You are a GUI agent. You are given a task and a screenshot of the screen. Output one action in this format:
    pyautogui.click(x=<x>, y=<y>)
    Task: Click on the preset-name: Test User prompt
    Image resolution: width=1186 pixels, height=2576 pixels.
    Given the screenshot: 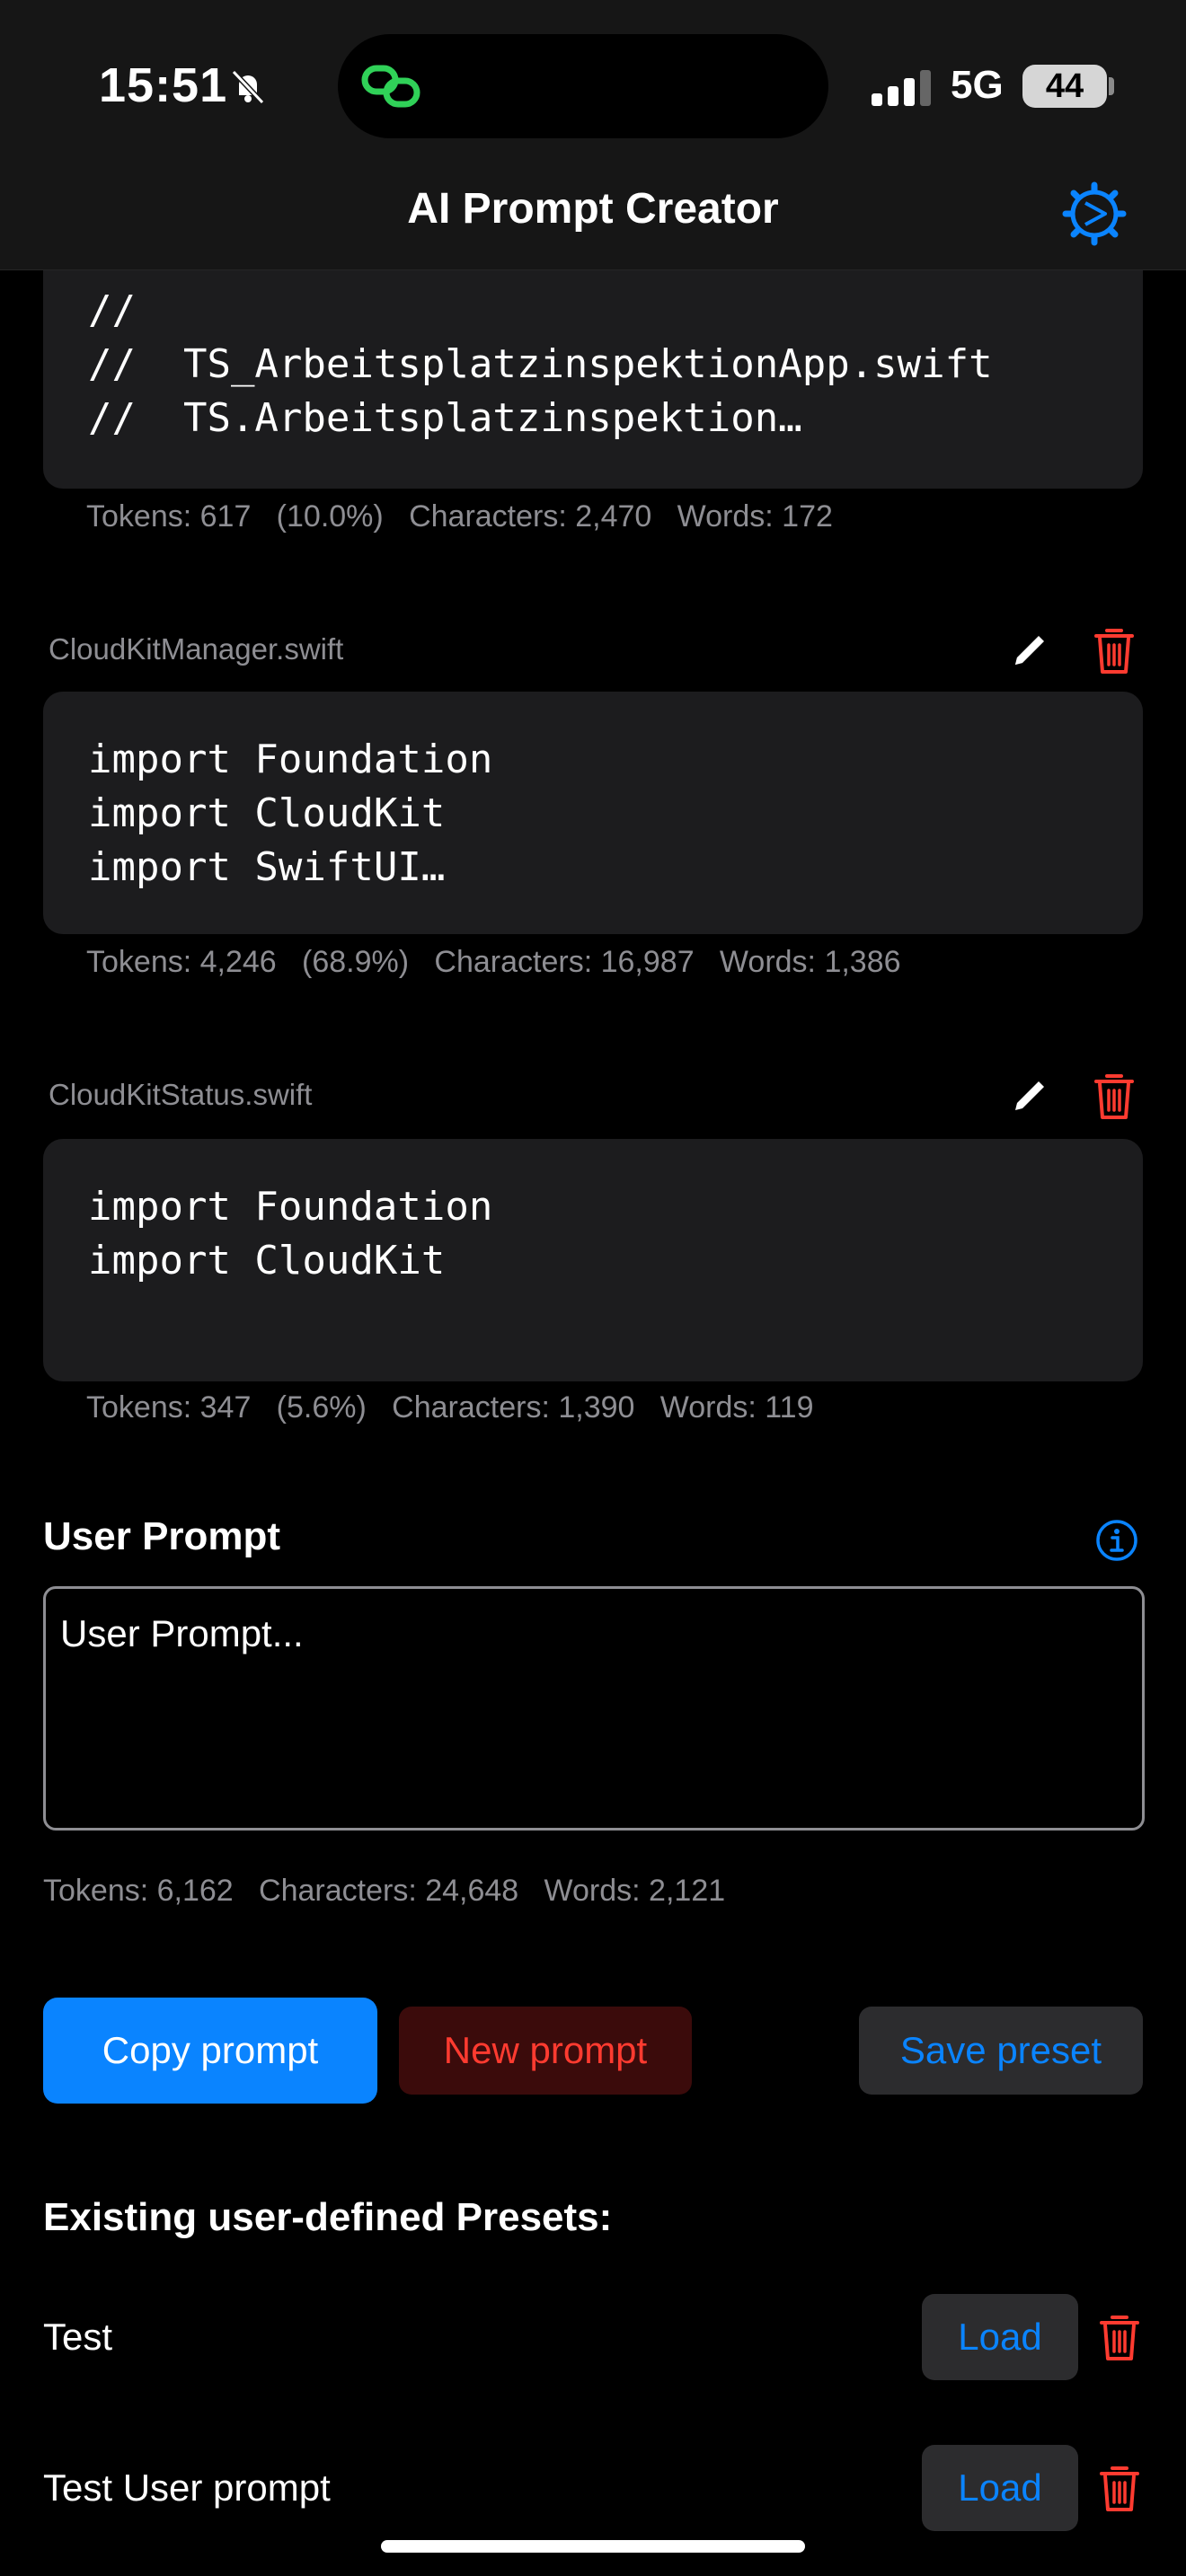 What is the action you would take?
    pyautogui.click(x=187, y=2487)
    